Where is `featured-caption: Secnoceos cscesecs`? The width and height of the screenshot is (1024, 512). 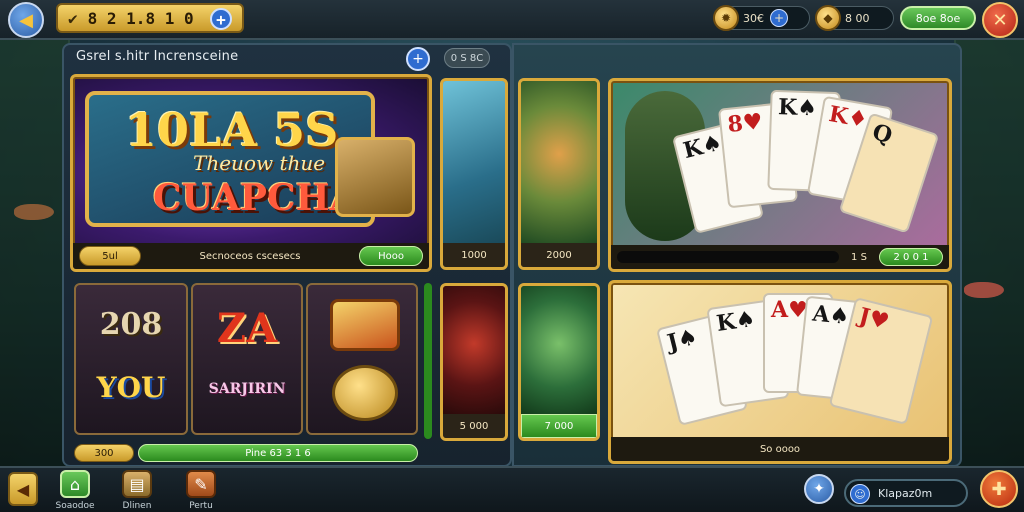 featured-caption: Secnoceos cscesecs is located at coordinates (250, 256).